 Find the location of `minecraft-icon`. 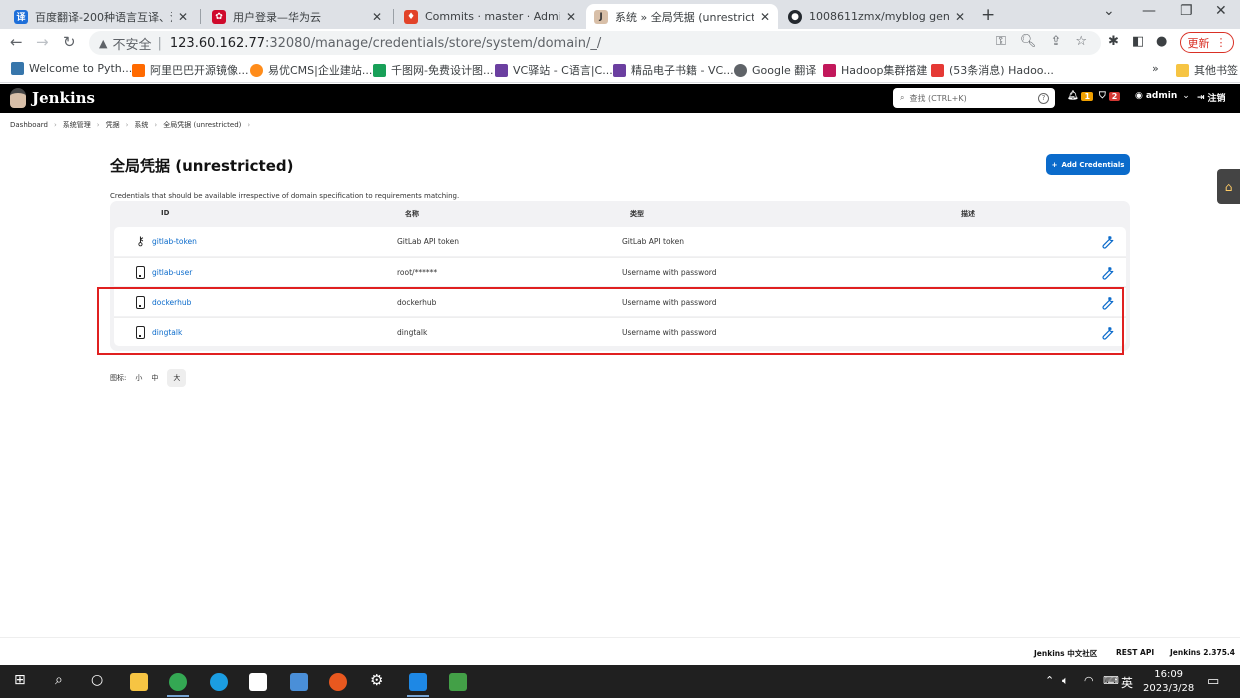

minecraft-icon is located at coordinates (458, 682).